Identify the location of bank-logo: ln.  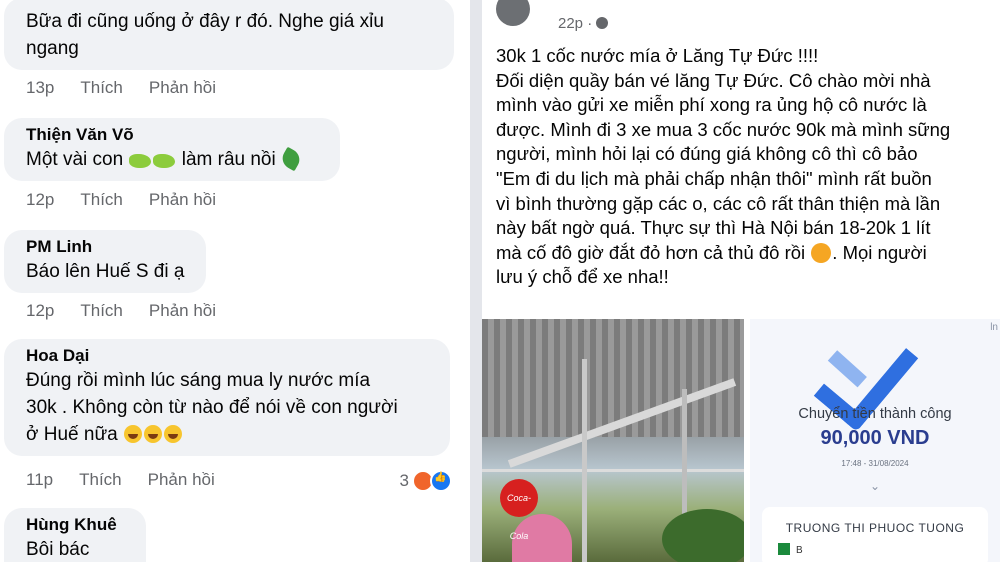
(994, 327).